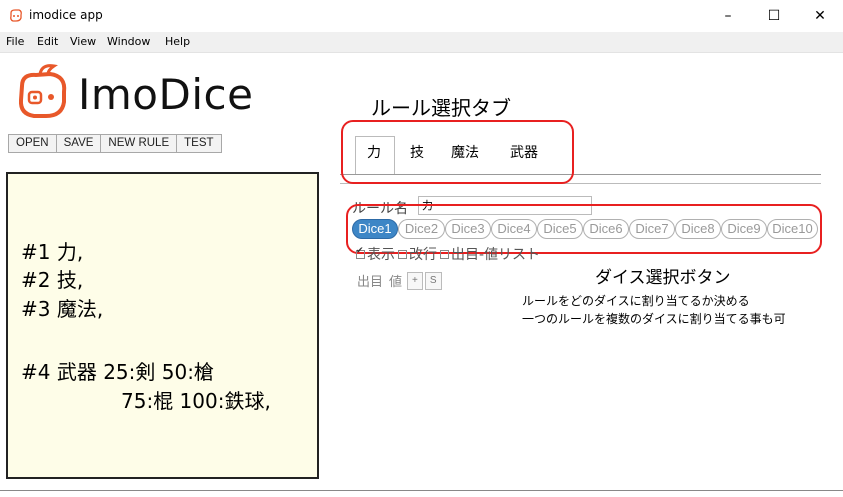 The width and height of the screenshot is (843, 497). I want to click on menu-help: Help, so click(177, 41).